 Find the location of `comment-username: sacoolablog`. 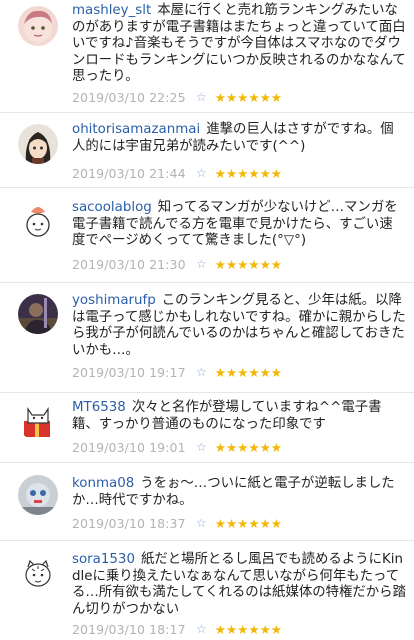

comment-username: sacoolablog is located at coordinates (112, 207).